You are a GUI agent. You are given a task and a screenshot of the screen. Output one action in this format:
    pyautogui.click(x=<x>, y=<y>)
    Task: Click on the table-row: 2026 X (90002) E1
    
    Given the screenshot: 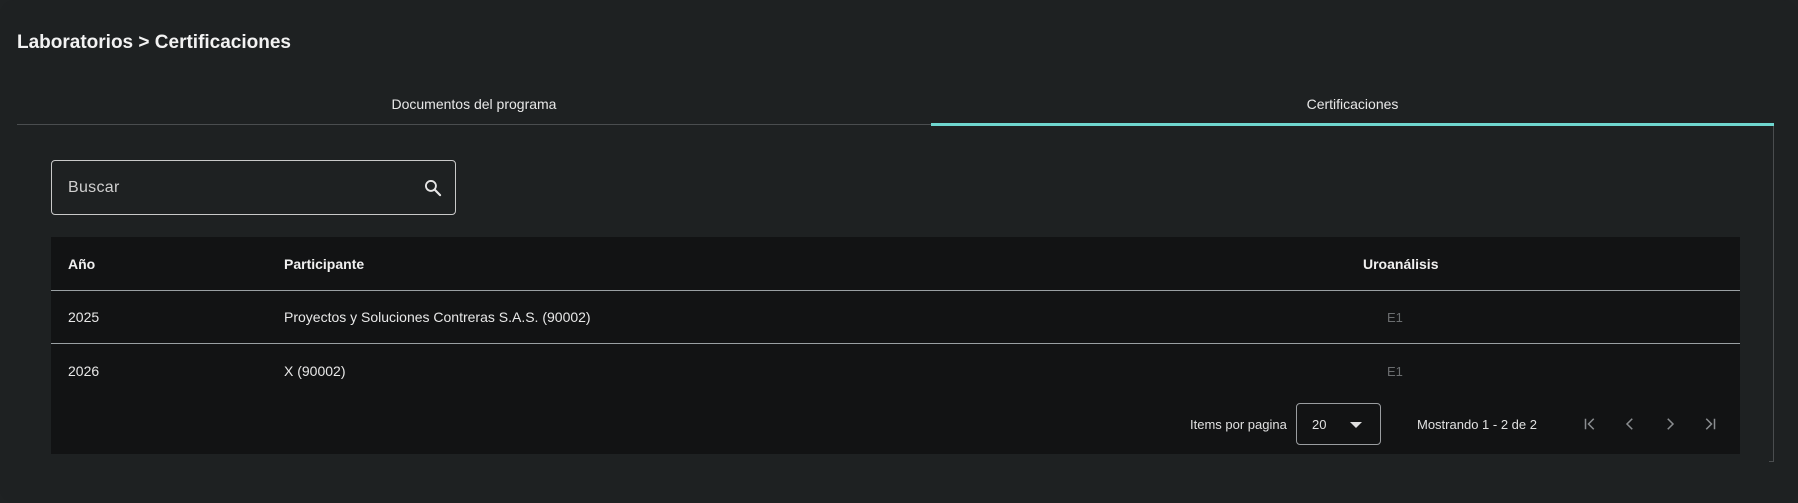 What is the action you would take?
    pyautogui.click(x=895, y=370)
    